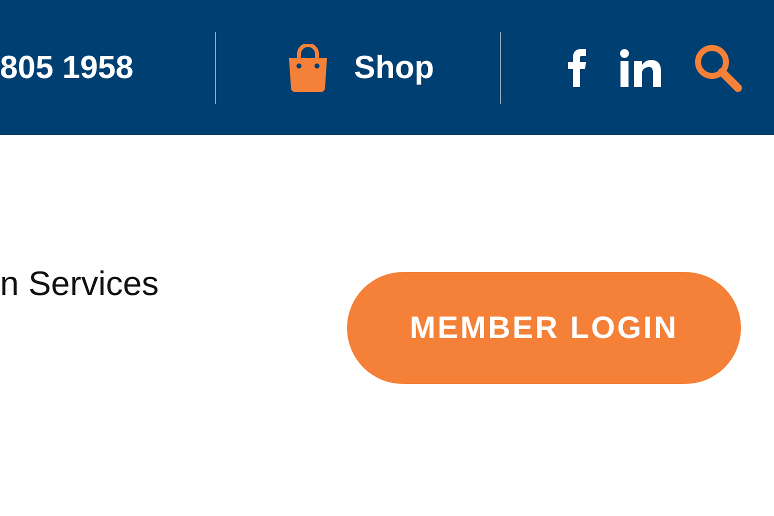  Describe the element at coordinates (718, 68) in the screenshot. I see `search-icon` at that location.